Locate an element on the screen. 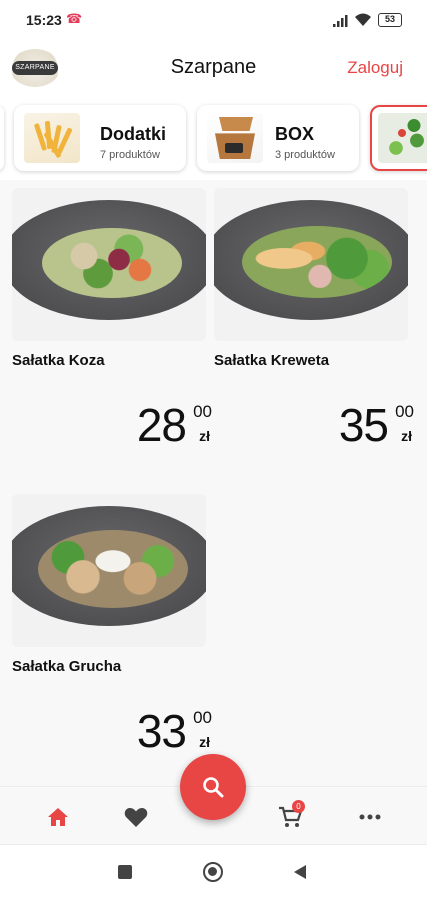  product-card: Sałatka Koza 28 00 zł is located at coordinates (112, 319).